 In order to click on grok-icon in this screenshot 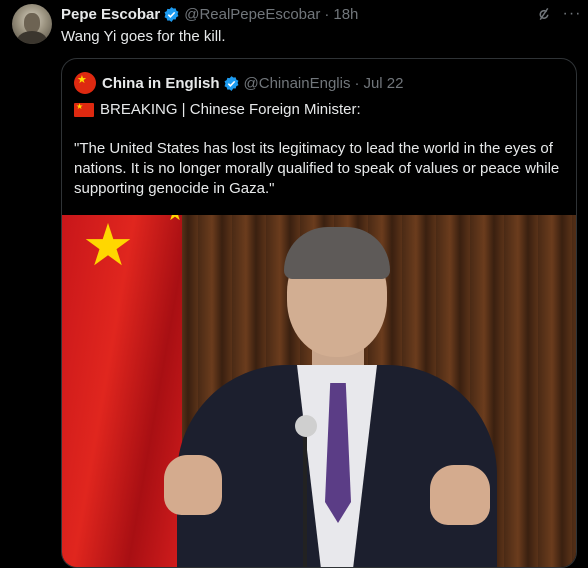, I will do `click(544, 14)`.